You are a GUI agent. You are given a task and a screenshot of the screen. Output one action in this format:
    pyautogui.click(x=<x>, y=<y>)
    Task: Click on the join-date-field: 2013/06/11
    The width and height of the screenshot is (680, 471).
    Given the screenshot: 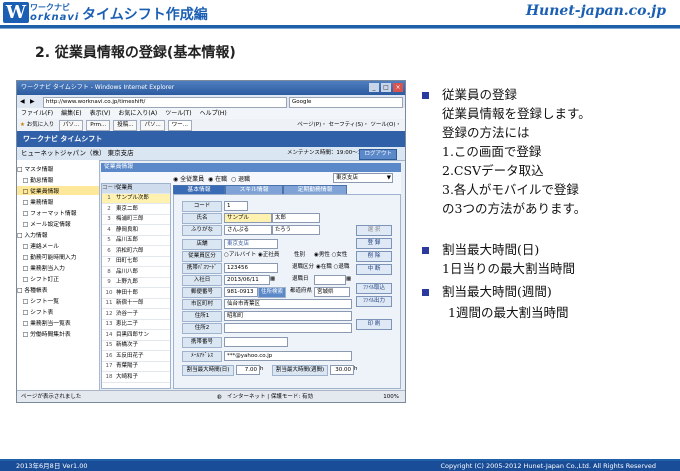 What is the action you would take?
    pyautogui.click(x=247, y=280)
    